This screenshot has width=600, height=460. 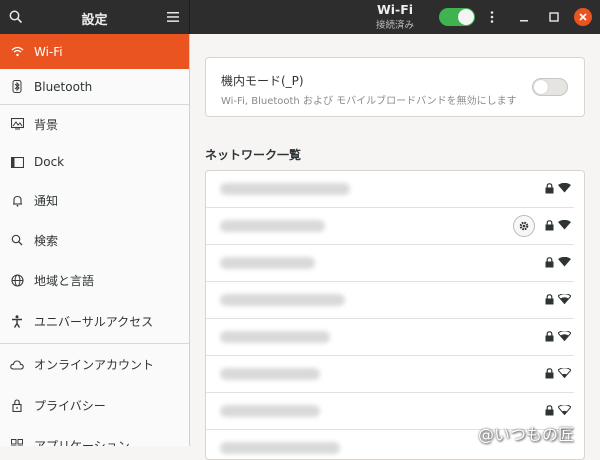 What do you see at coordinates (173, 17) in the screenshot?
I see `hamburger-menu-icon` at bounding box center [173, 17].